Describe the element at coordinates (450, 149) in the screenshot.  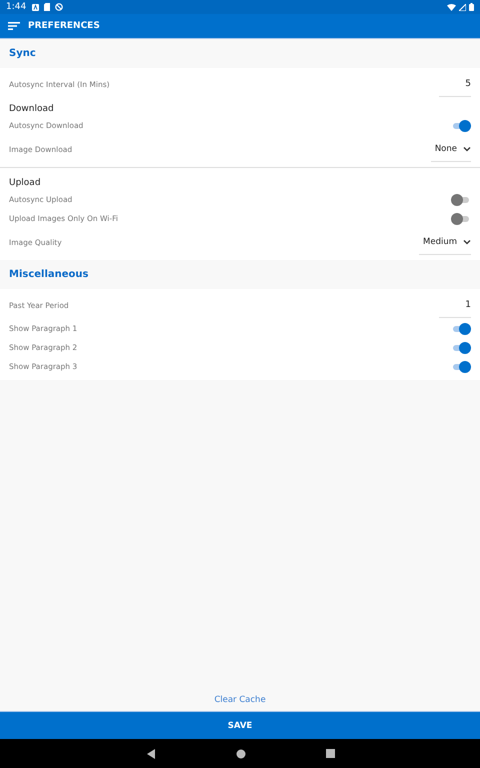
I see `dropdown: None` at that location.